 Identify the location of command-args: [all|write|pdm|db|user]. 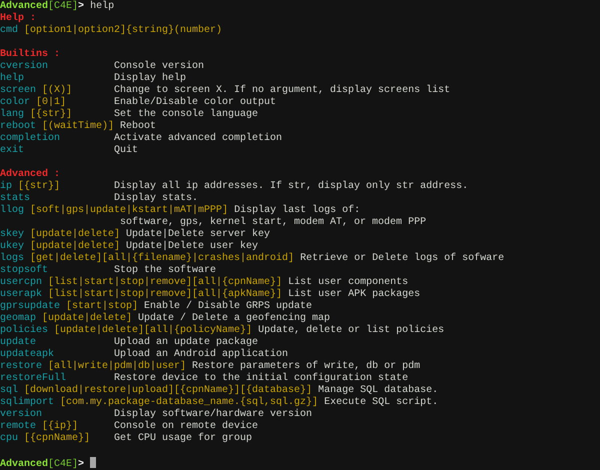
(117, 366).